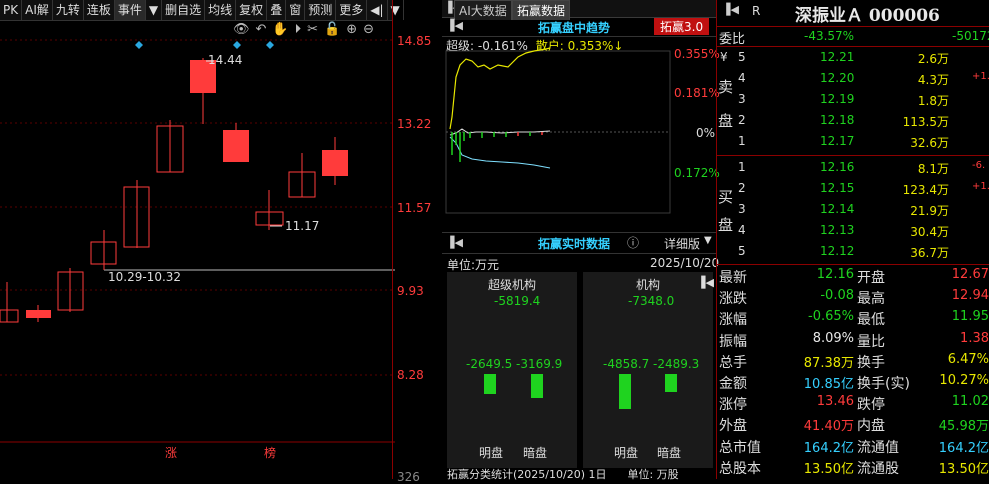 The height and width of the screenshot is (484, 989). Describe the element at coordinates (963, 427) in the screenshot. I see `stat-value: 45.98万` at that location.